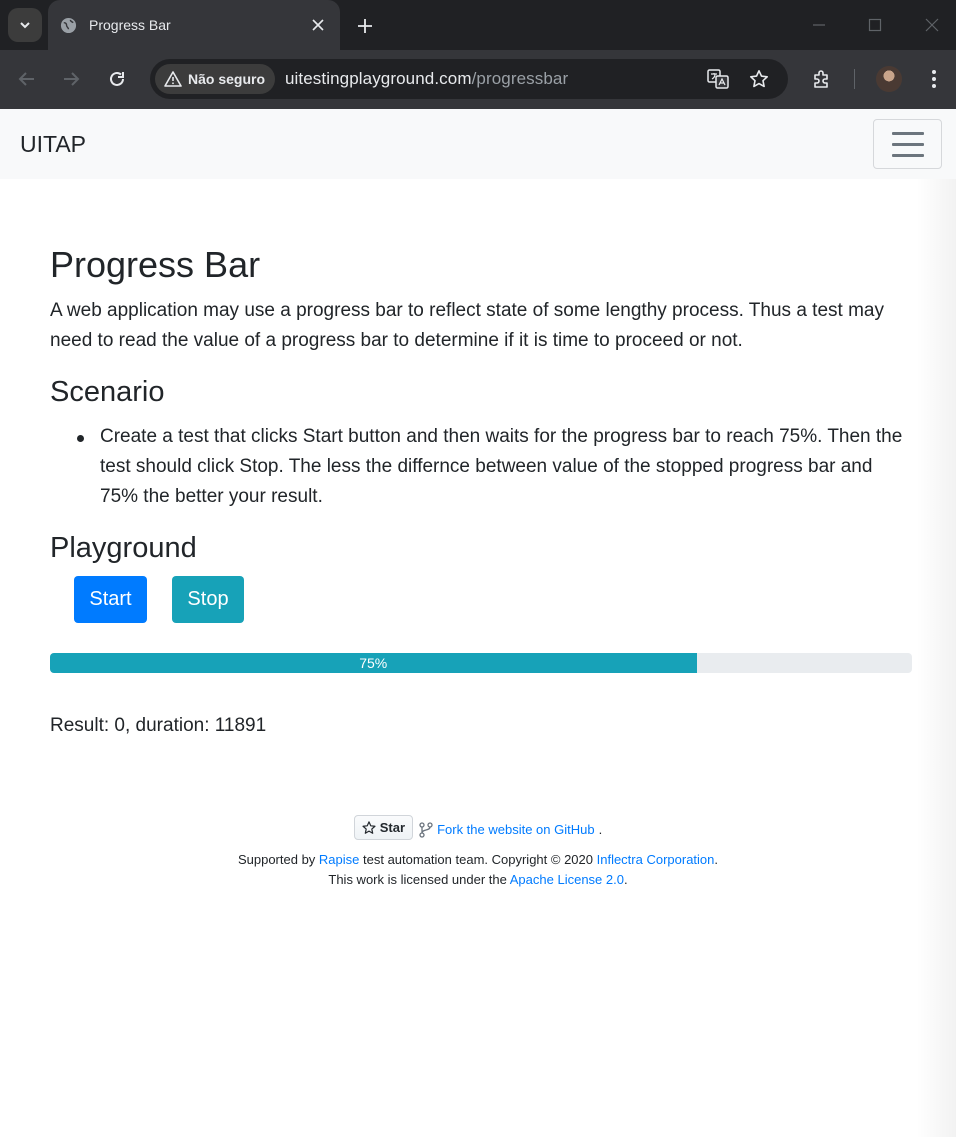 This screenshot has height=1137, width=956. I want to click on rapise-link: Rapise, so click(339, 859).